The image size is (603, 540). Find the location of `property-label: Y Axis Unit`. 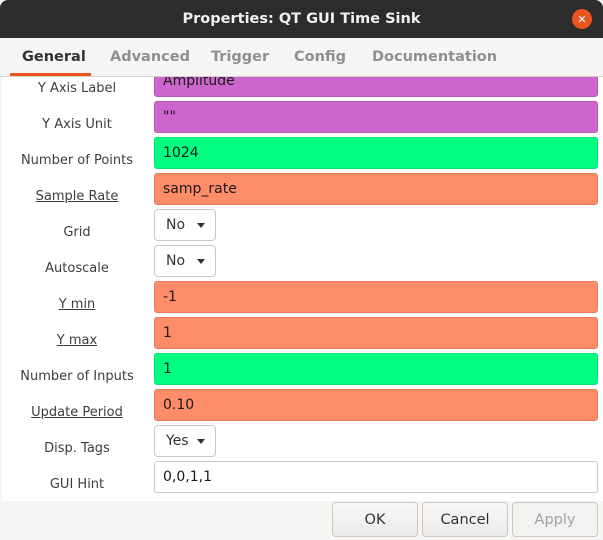

property-label: Y Axis Unit is located at coordinates (77, 124).